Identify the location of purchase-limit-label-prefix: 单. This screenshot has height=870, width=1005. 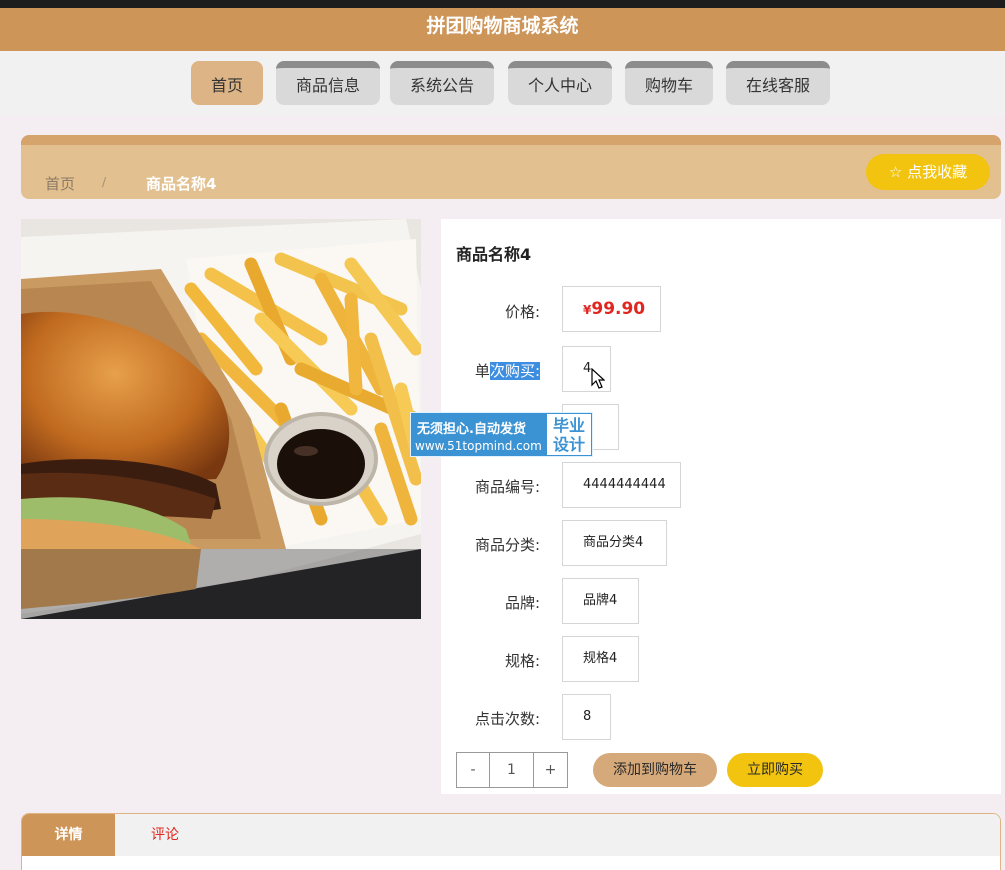
(482, 371).